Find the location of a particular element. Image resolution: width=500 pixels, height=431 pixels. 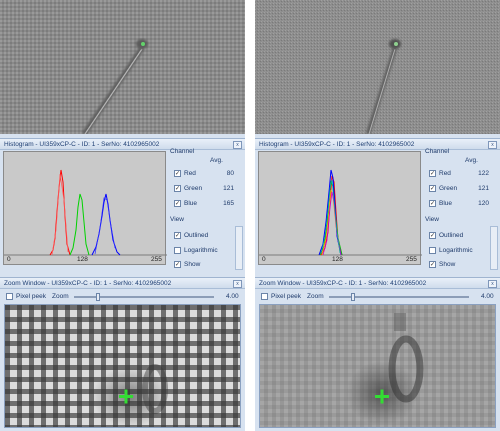

red-avg: 122 is located at coordinates (483, 173).